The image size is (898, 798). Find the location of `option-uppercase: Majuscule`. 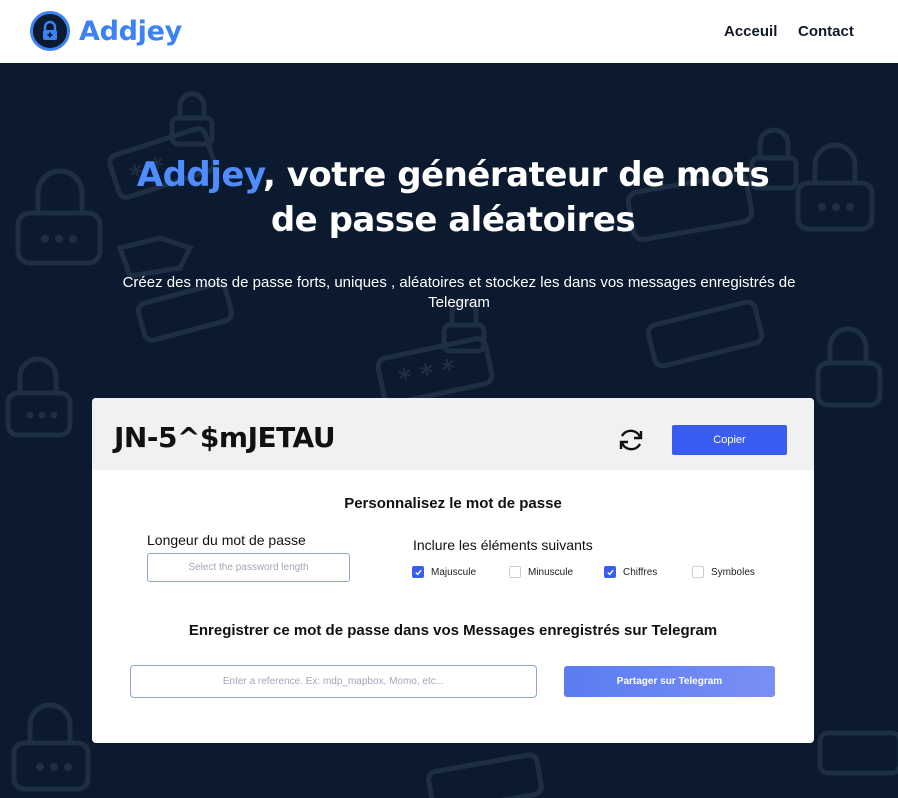

option-uppercase: Majuscule is located at coordinates (444, 572).